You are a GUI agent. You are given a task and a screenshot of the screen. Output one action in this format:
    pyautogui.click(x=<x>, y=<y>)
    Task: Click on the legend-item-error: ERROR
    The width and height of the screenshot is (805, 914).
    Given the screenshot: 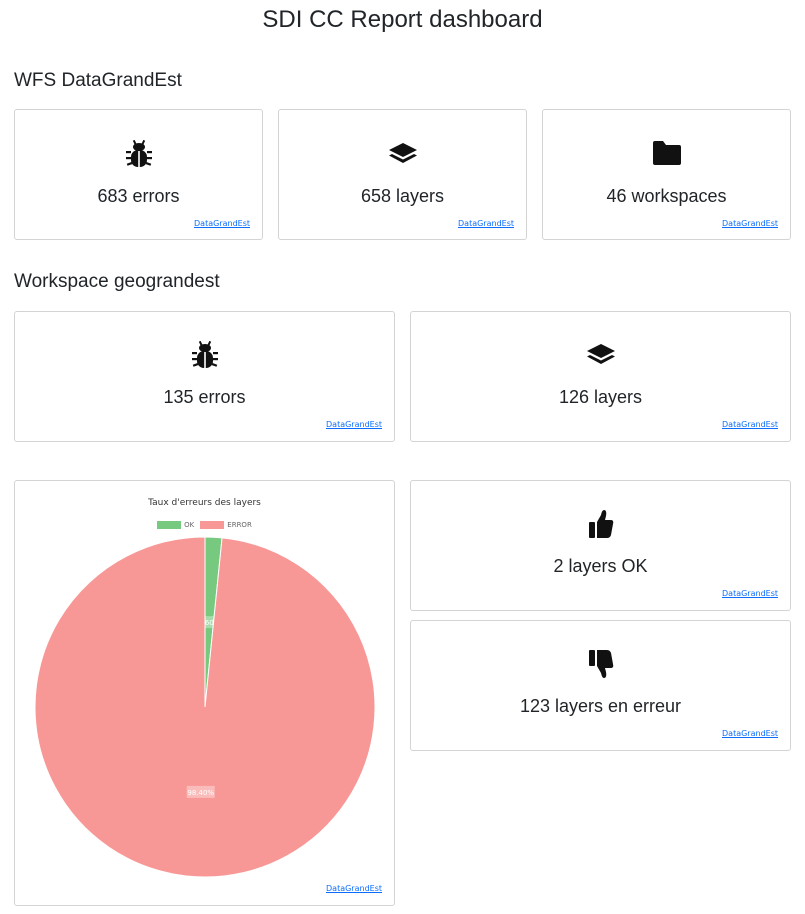 What is the action you would take?
    pyautogui.click(x=226, y=525)
    